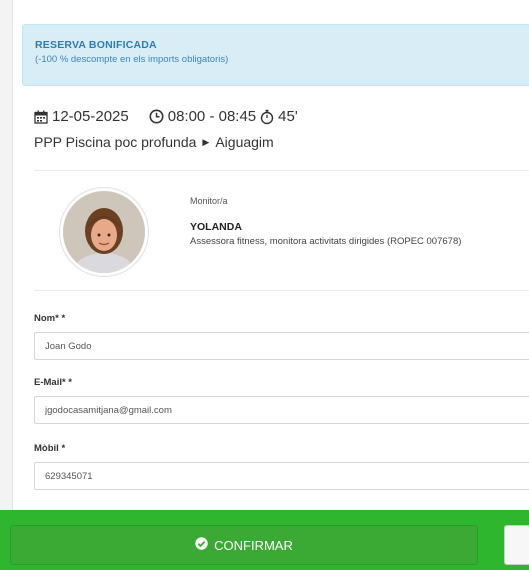  I want to click on caret-right-icon: ▶, so click(206, 141).